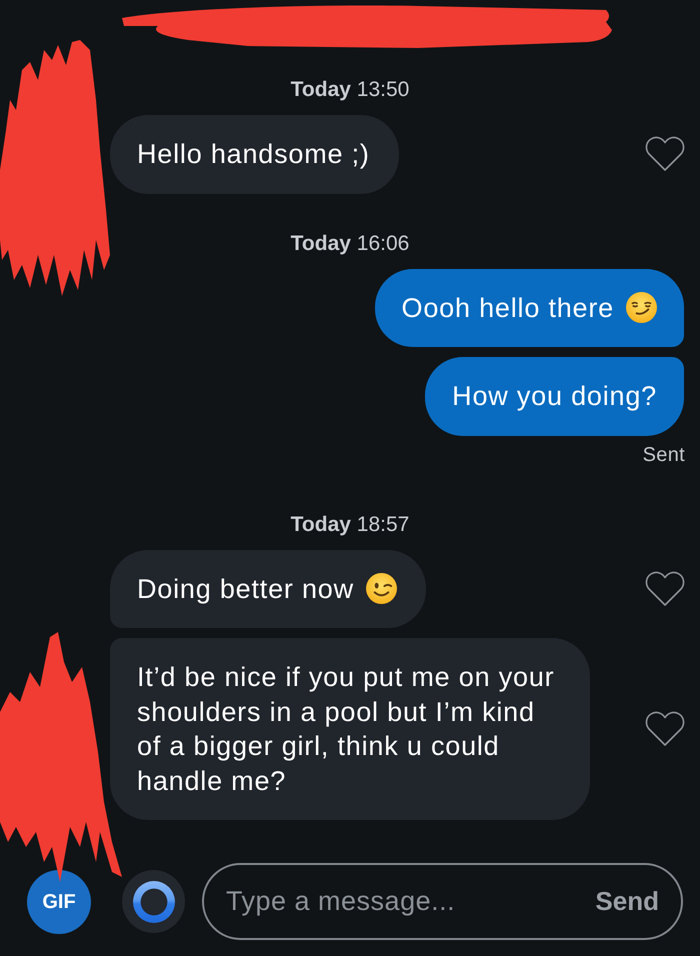 The width and height of the screenshot is (700, 956). I want to click on timestamp: Today 16:06, so click(350, 244).